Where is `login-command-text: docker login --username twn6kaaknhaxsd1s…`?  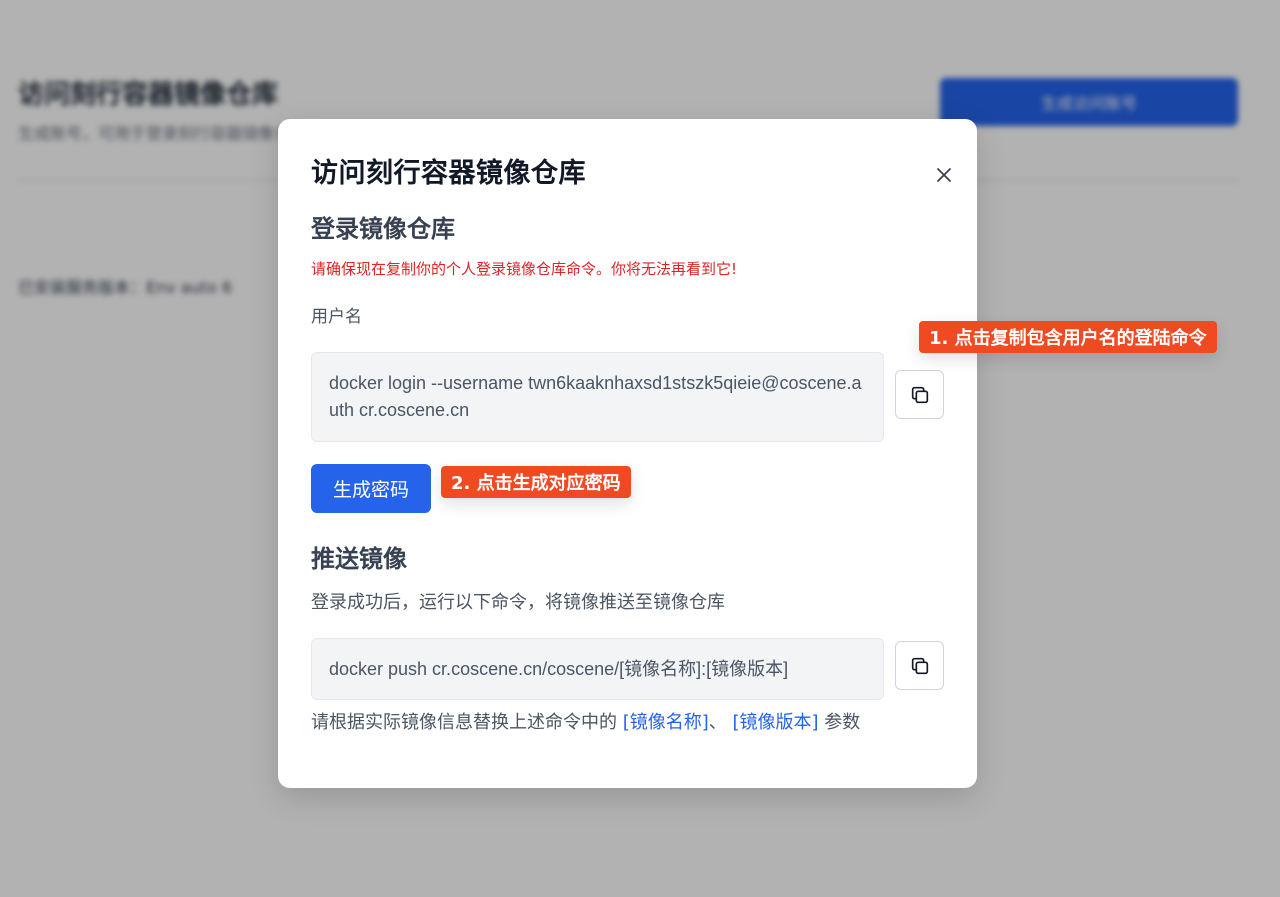 login-command-text: docker login --username twn6kaaknhaxsd1s… is located at coordinates (595, 396).